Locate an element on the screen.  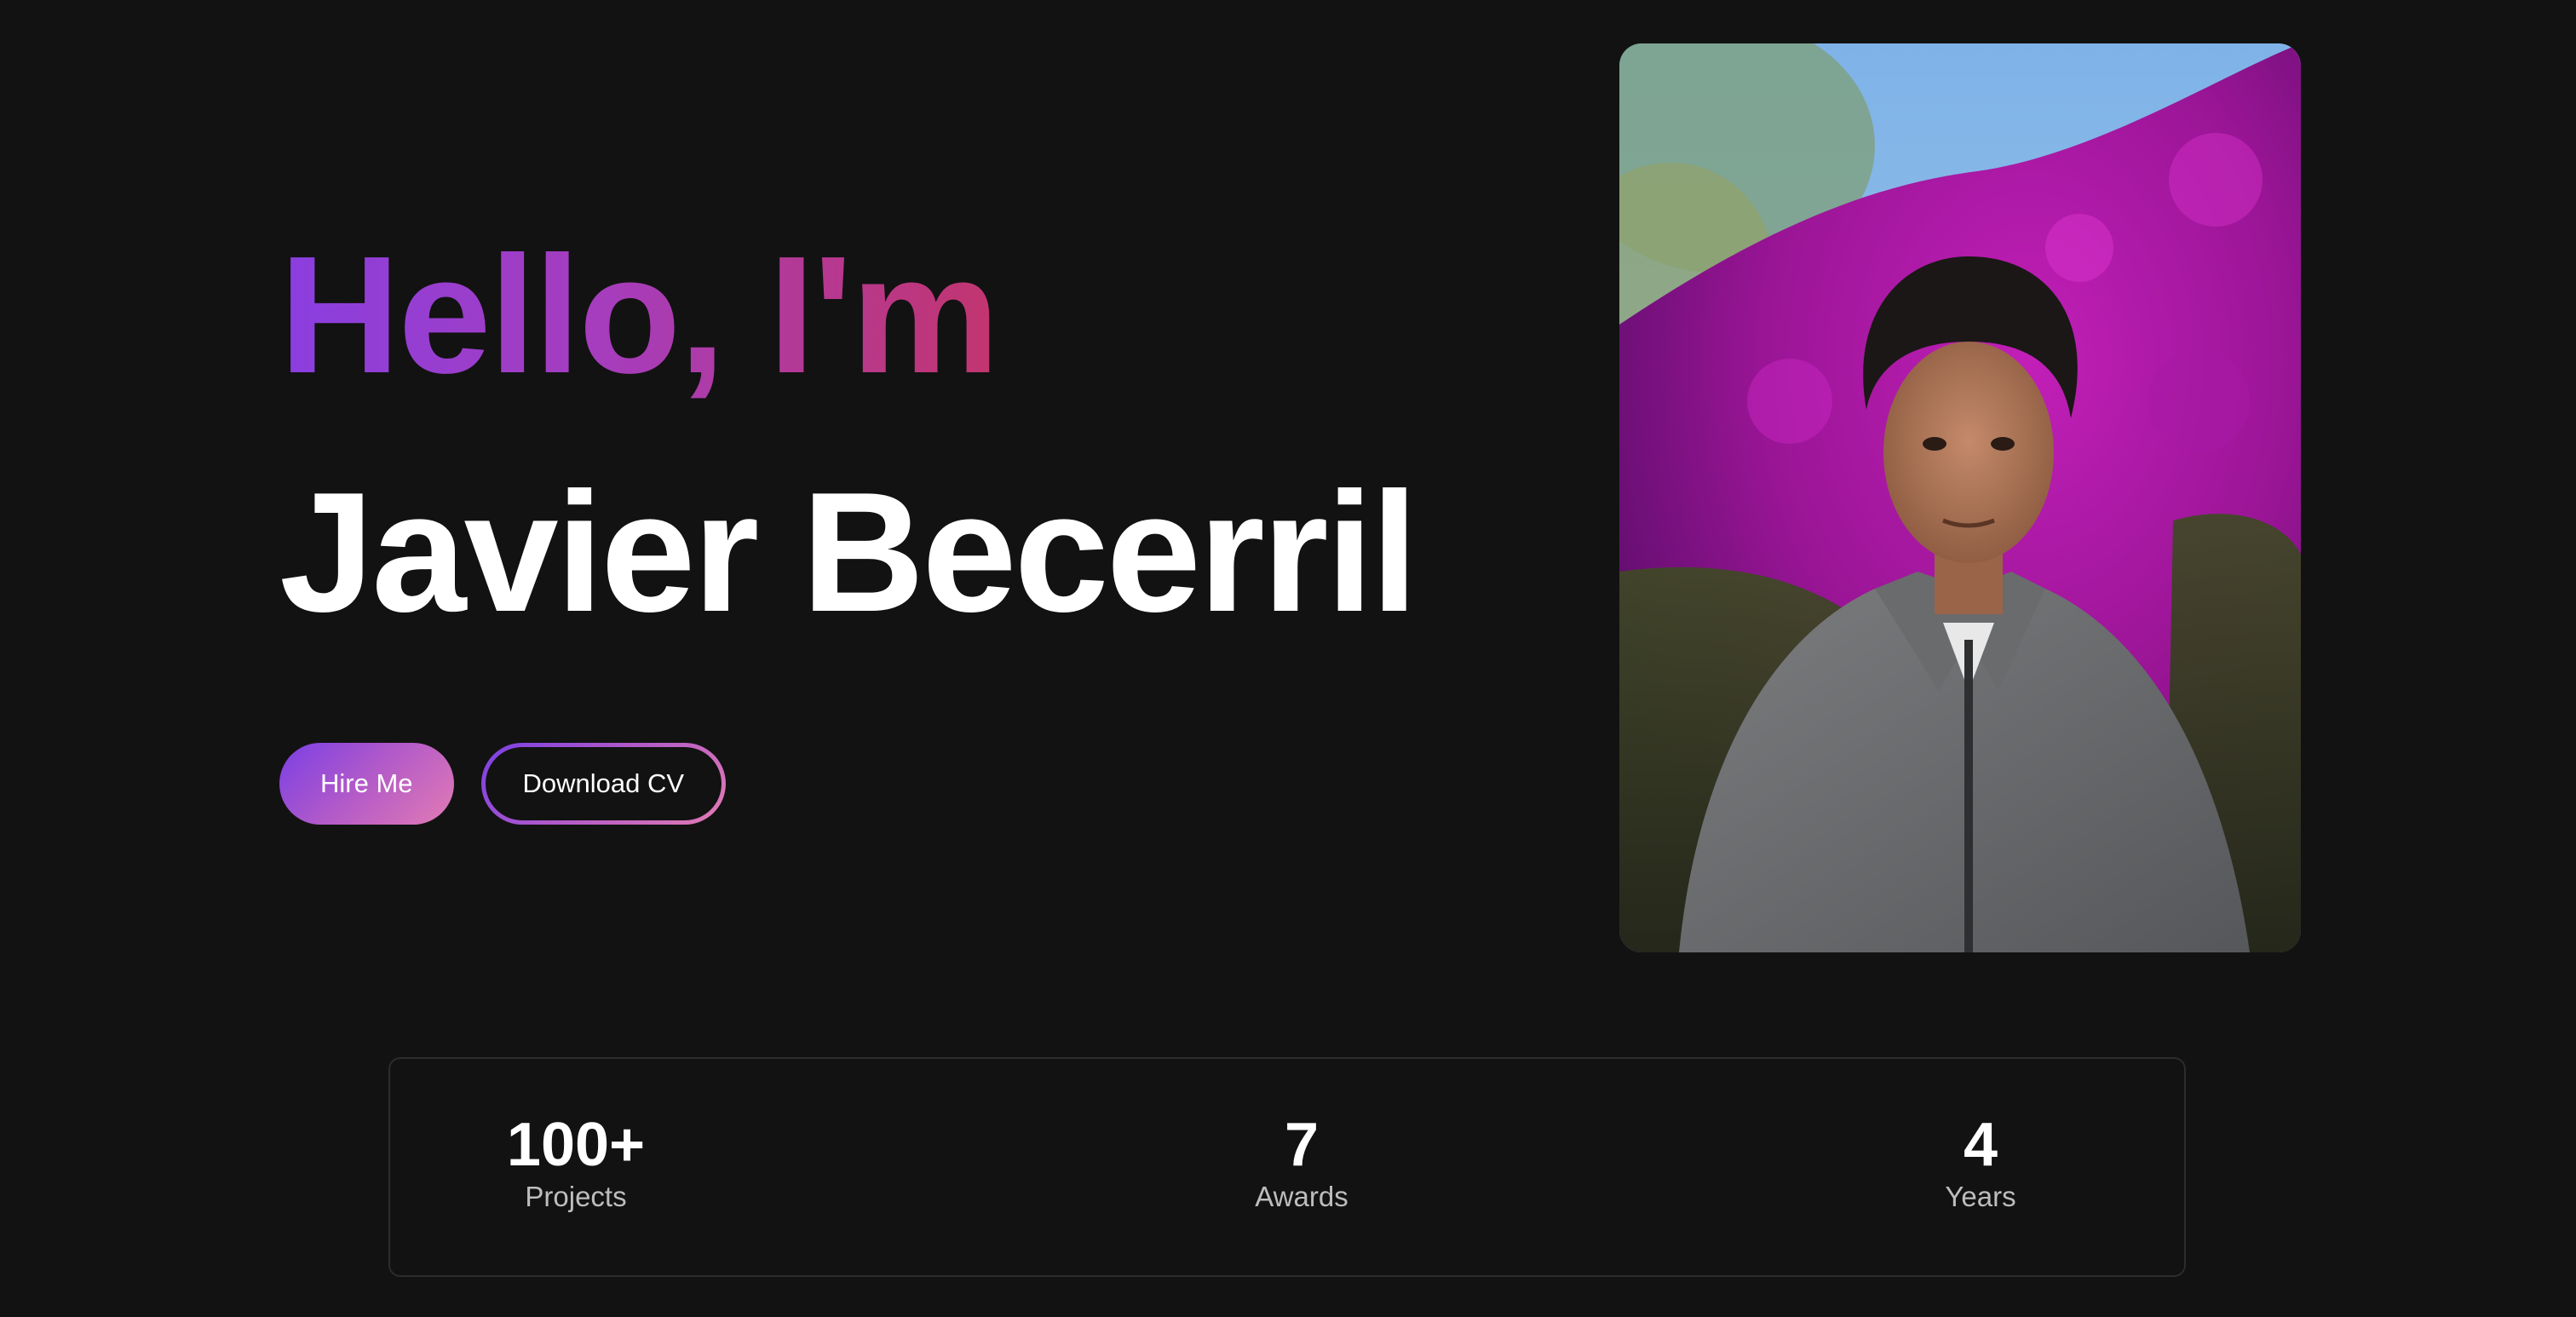
greeting-heading: Hello, I'm is located at coordinates (639, 315).